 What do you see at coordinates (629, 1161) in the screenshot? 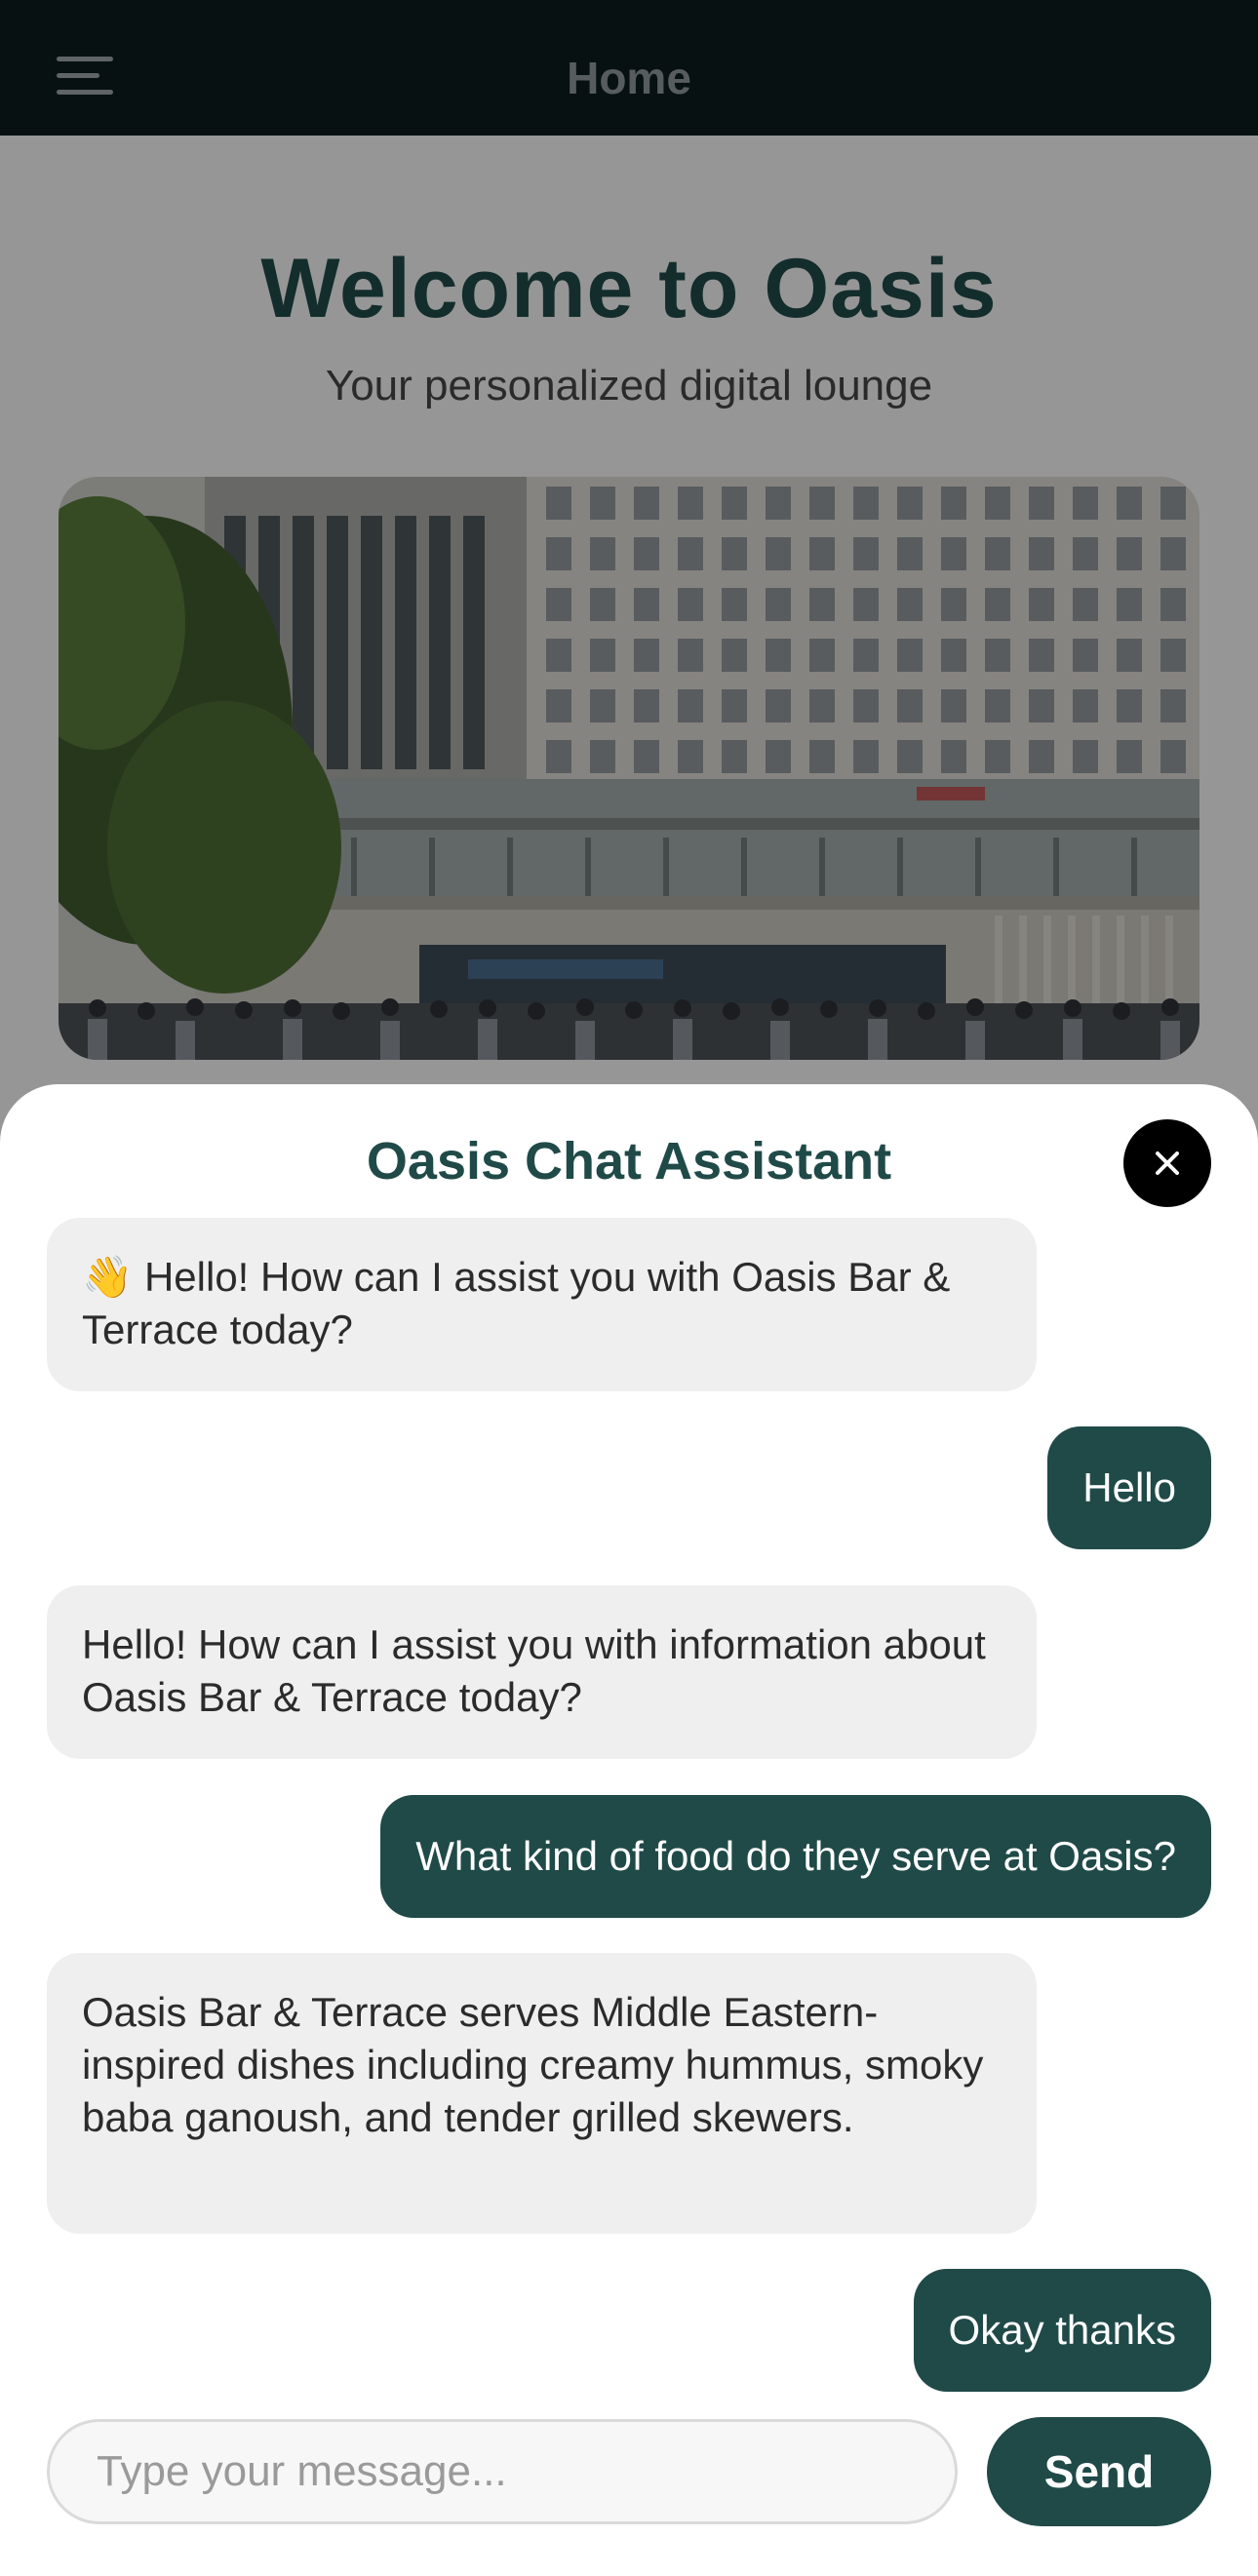
I see `chat-title: Oasis Chat Assistant` at bounding box center [629, 1161].